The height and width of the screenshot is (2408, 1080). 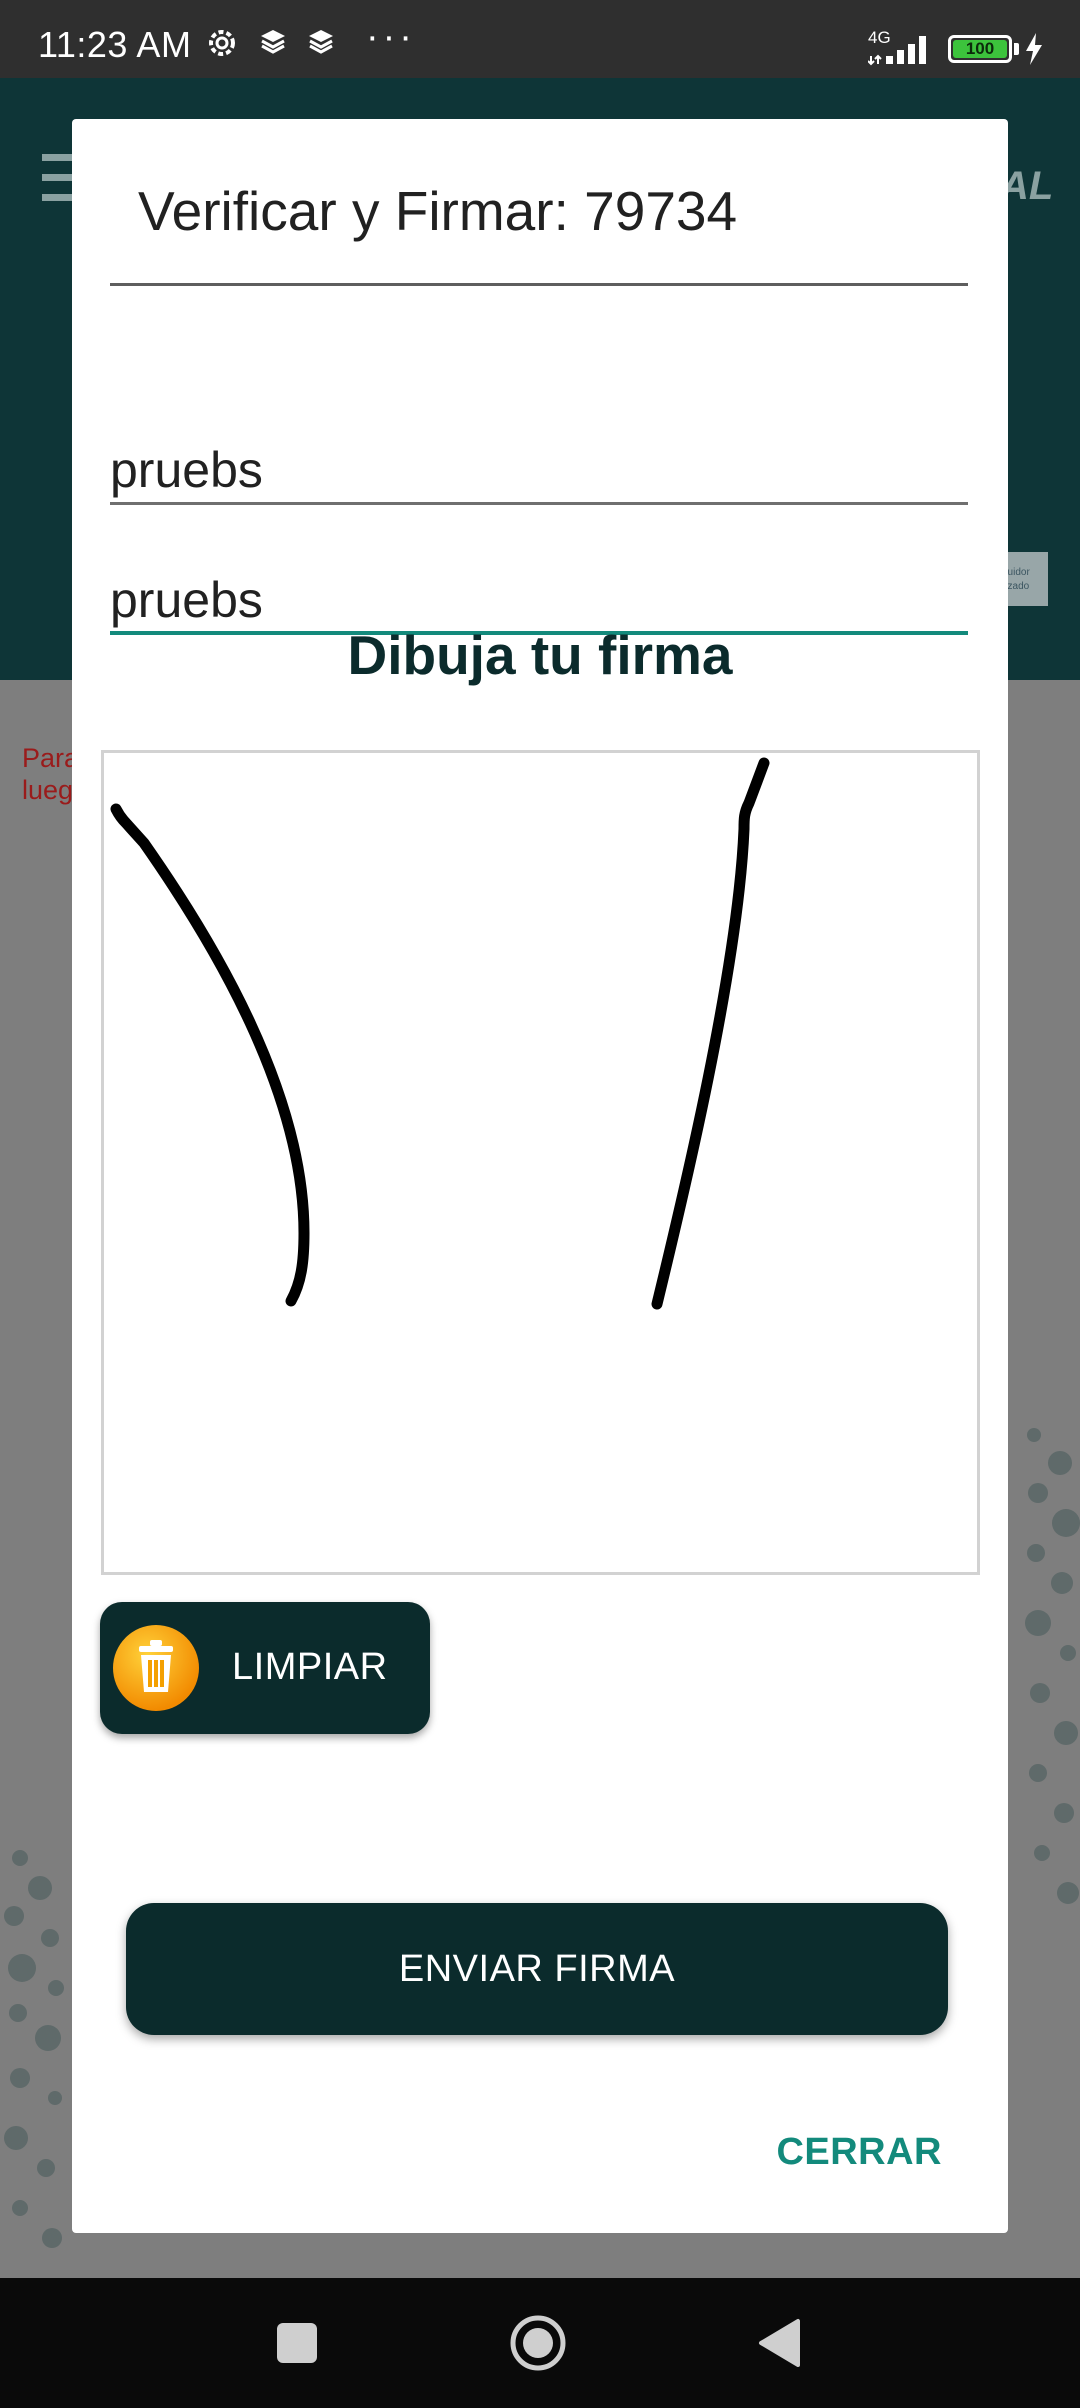 I want to click on document-input, so click(x=539, y=590).